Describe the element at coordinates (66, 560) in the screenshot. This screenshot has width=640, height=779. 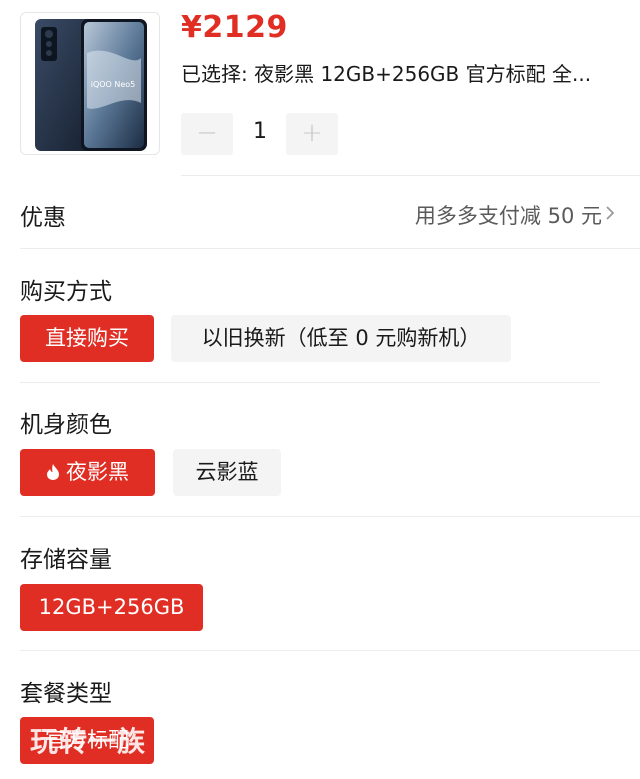
I see `storage-title: 存储容量` at that location.